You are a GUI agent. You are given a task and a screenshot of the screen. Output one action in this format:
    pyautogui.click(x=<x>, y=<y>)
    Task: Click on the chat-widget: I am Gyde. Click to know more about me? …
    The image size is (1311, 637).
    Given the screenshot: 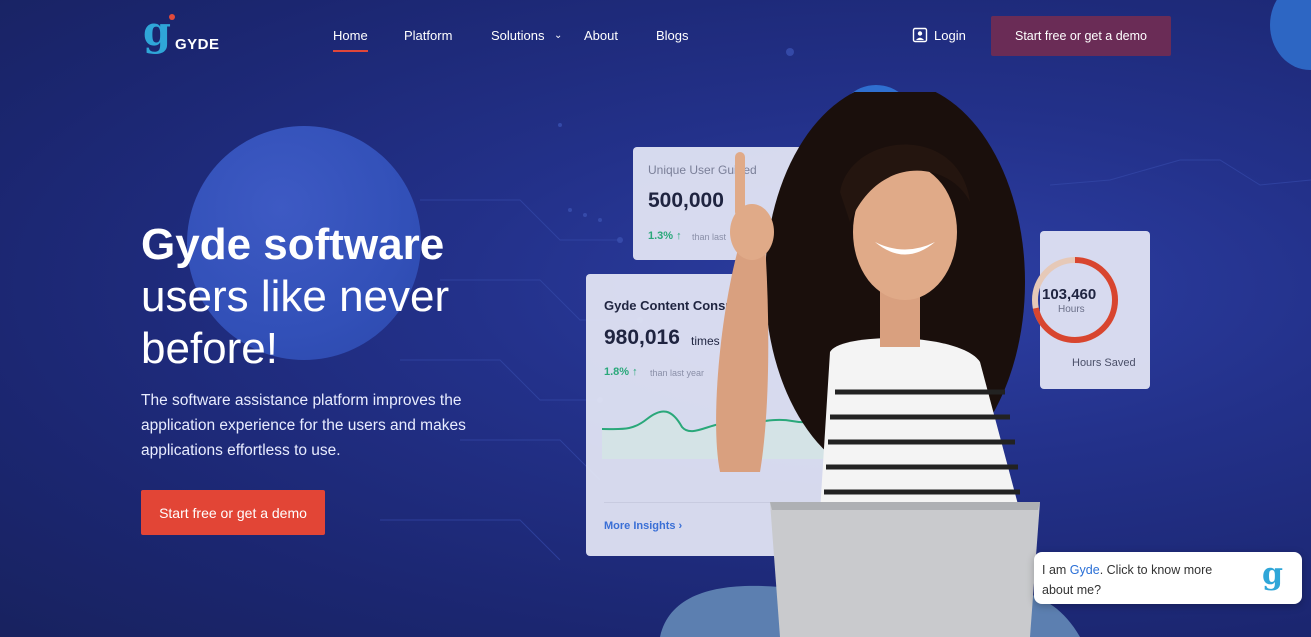 What is the action you would take?
    pyautogui.click(x=1168, y=578)
    